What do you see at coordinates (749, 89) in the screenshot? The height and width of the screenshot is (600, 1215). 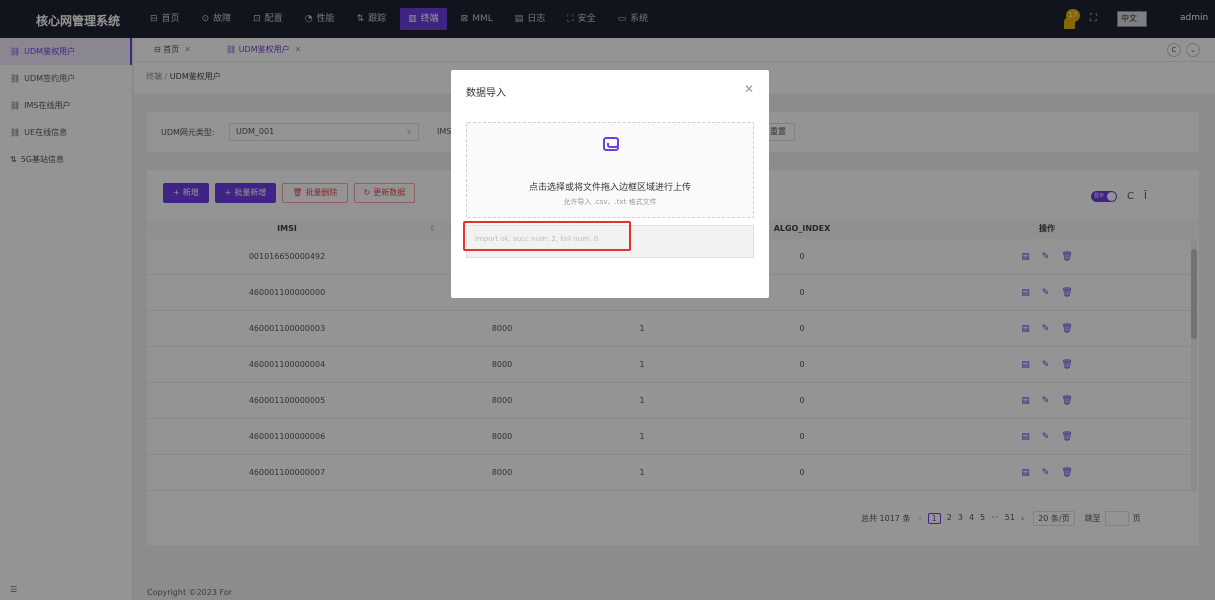 I see `close-icon: ✕` at bounding box center [749, 89].